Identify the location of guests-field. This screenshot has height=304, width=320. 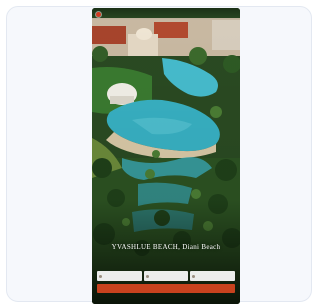
(213, 276).